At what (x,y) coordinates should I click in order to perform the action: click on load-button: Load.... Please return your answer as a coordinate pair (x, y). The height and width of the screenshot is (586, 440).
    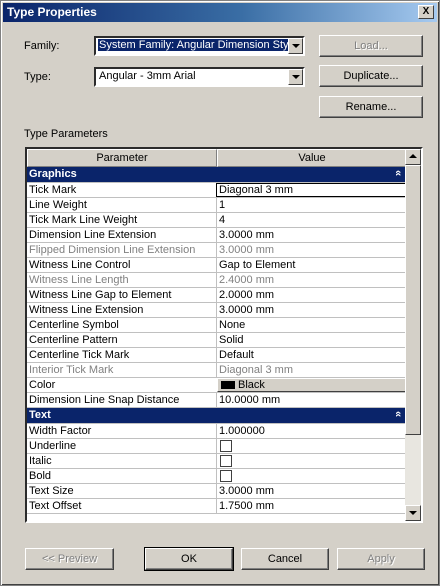
    Looking at the image, I should click on (371, 46).